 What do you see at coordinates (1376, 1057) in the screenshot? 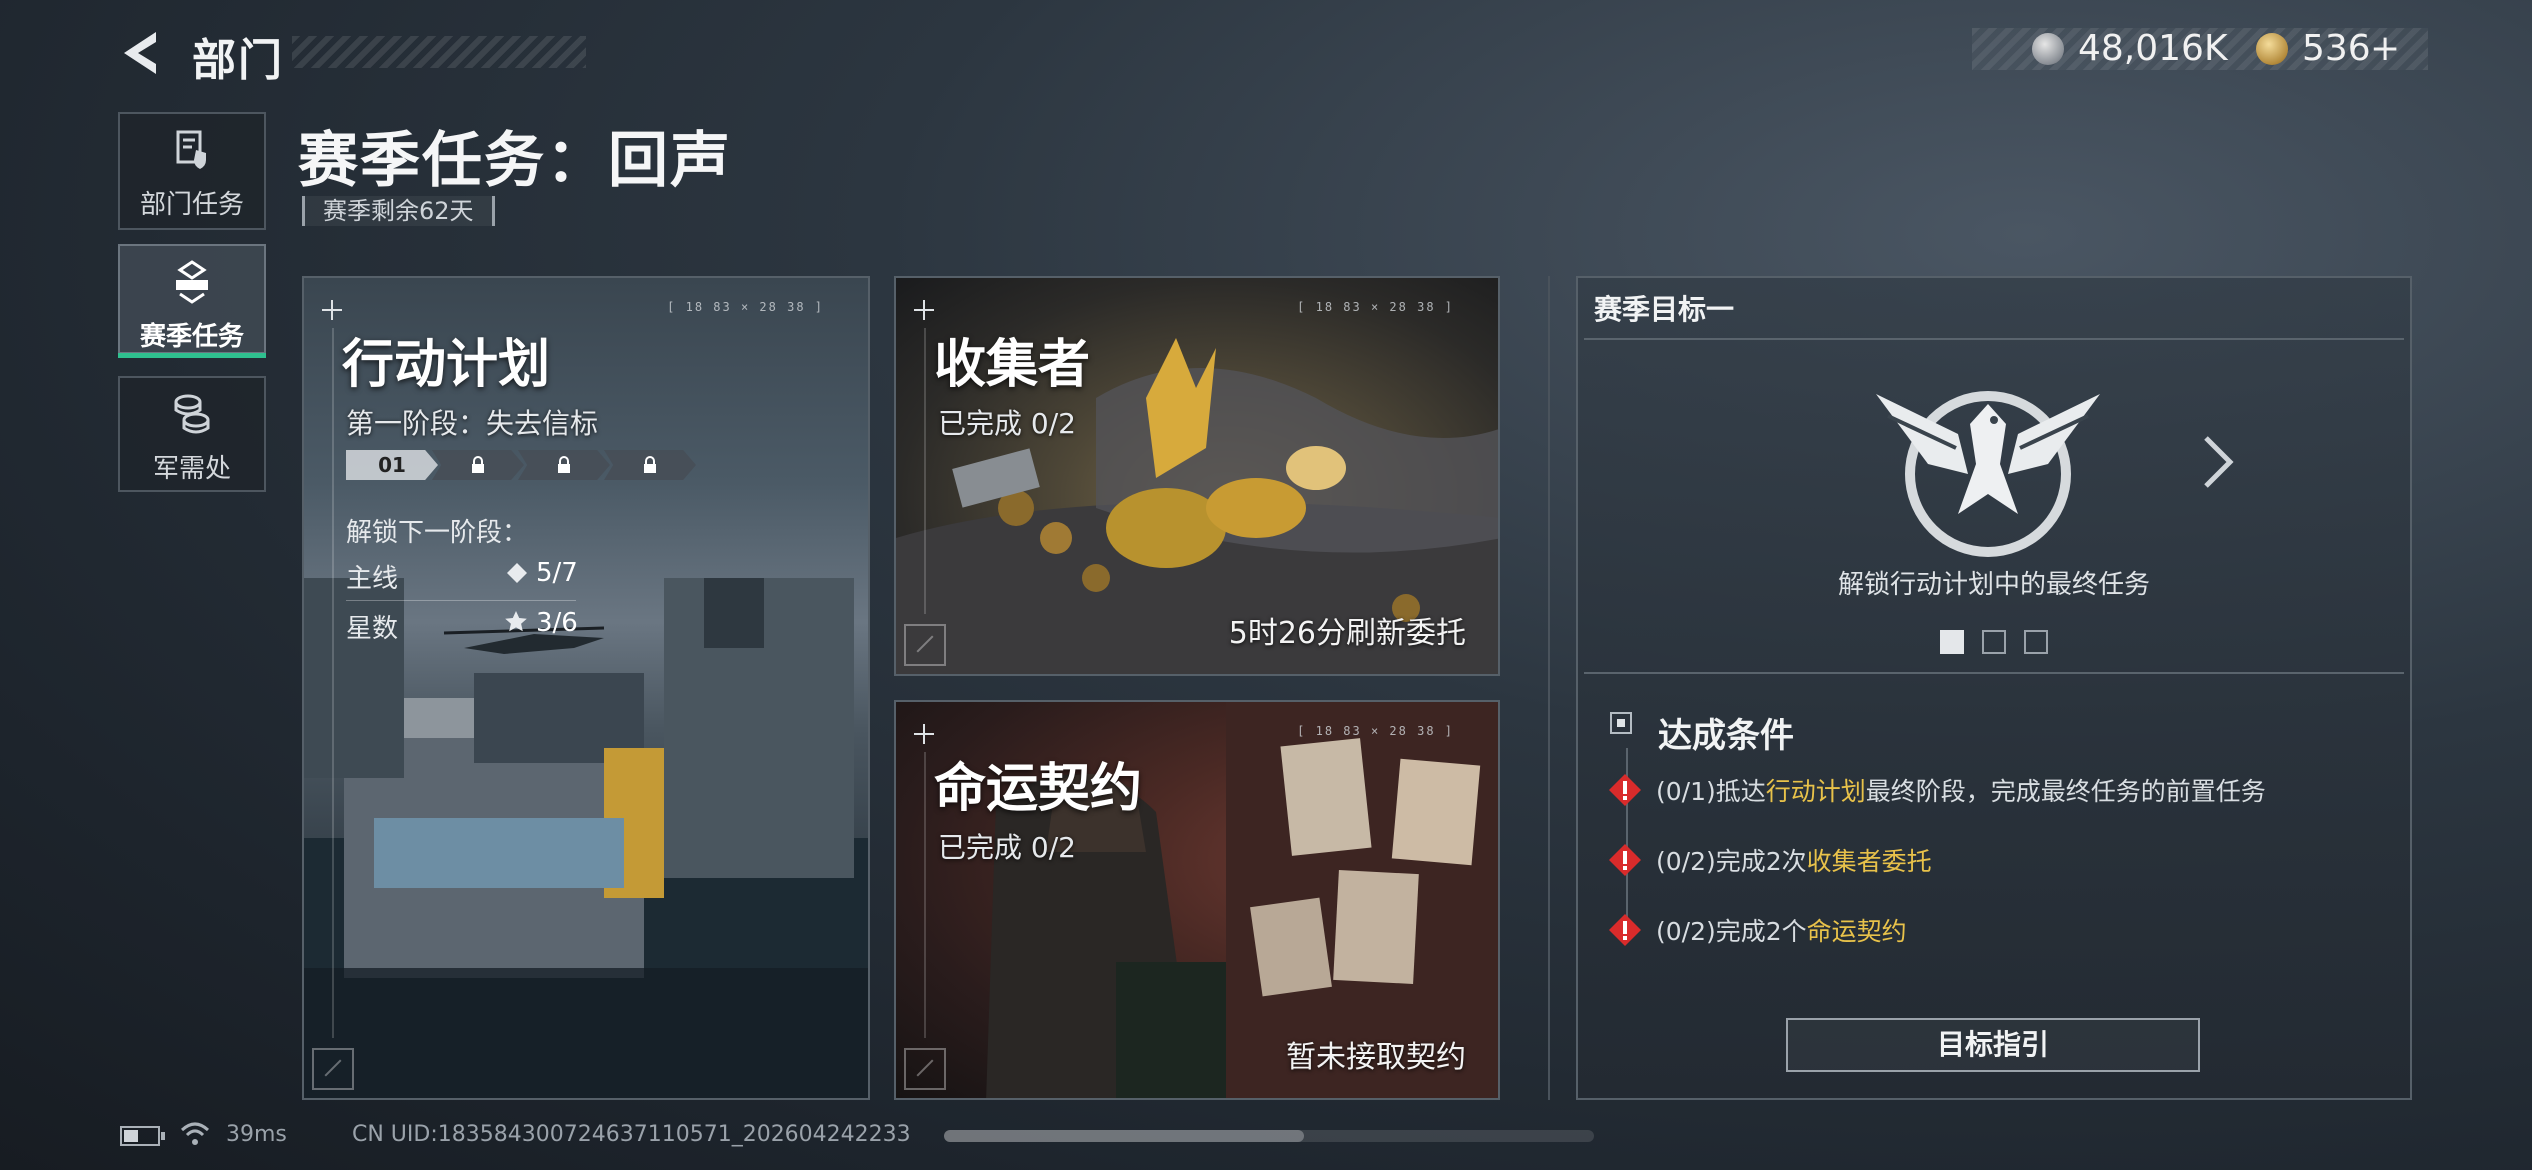
I see `fate-contract-status: 暂未接取契约` at bounding box center [1376, 1057].